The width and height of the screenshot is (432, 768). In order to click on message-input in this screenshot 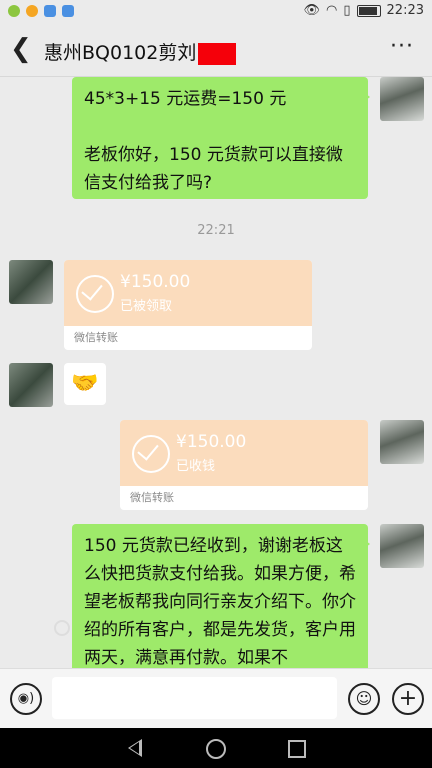, I will do `click(194, 698)`.